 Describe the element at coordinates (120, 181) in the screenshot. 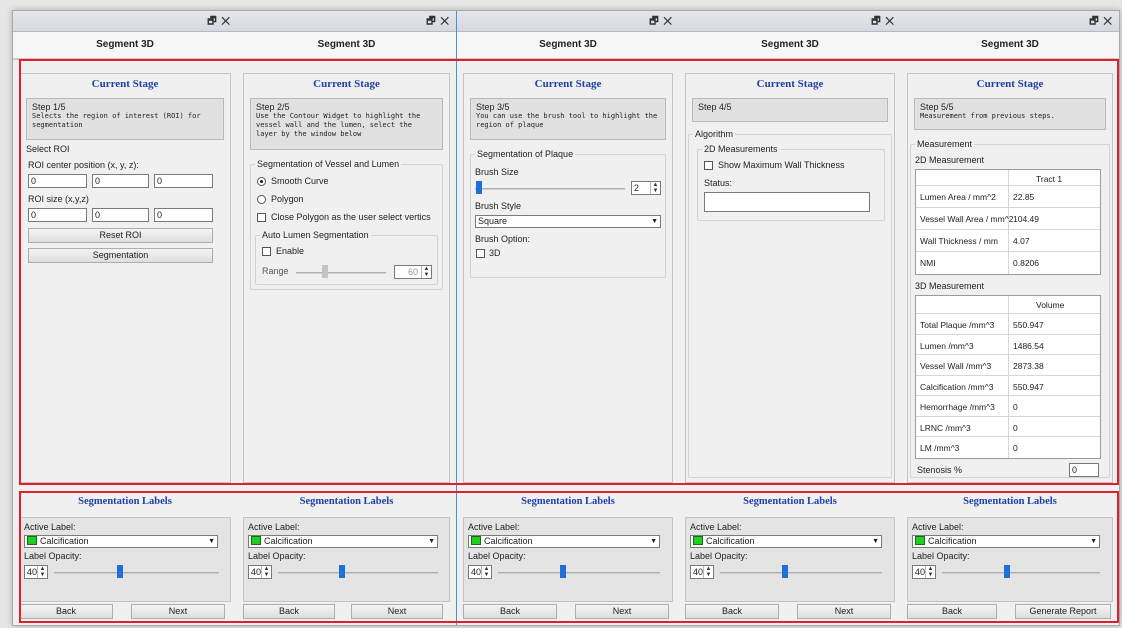

I see `roi-center-y: 0` at that location.